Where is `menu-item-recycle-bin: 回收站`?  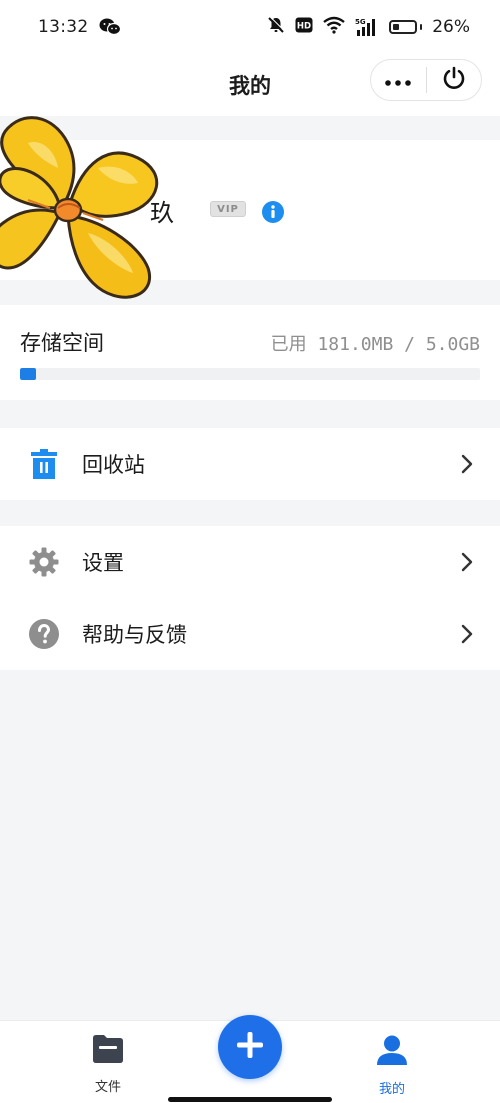
menu-item-recycle-bin: 回收站 is located at coordinates (250, 464).